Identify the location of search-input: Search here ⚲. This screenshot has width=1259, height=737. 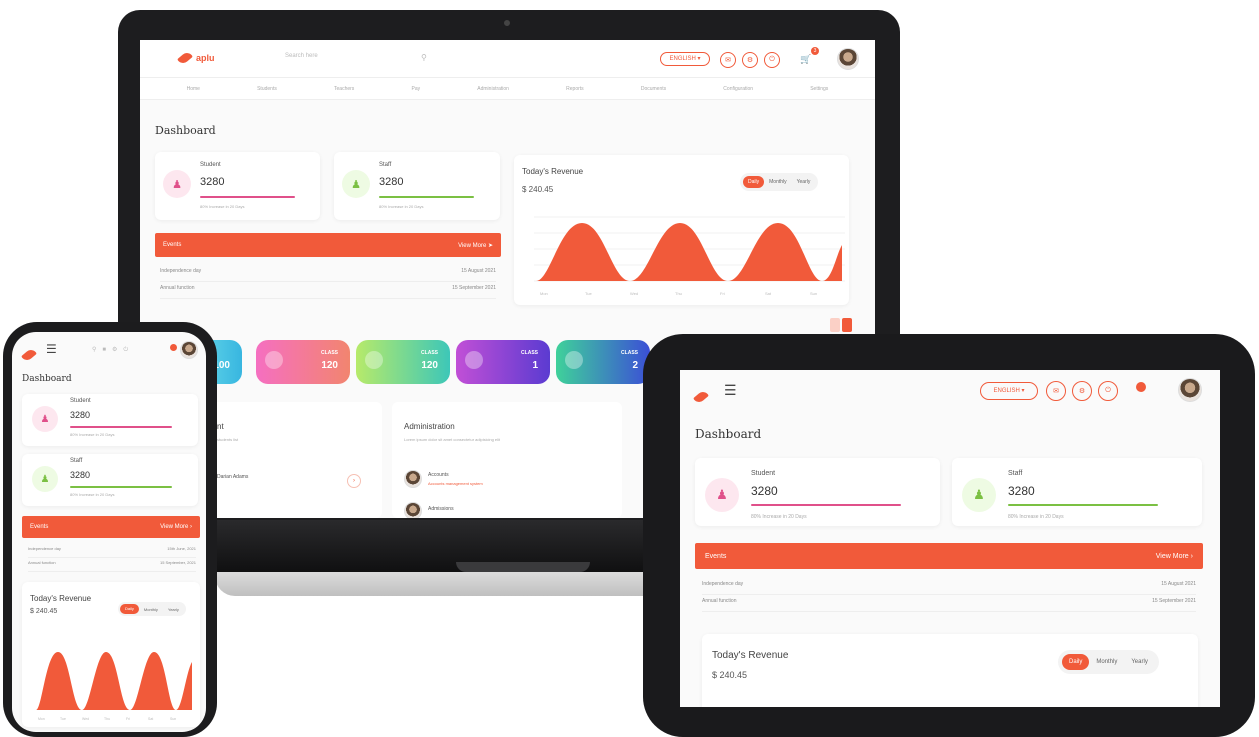
(360, 59).